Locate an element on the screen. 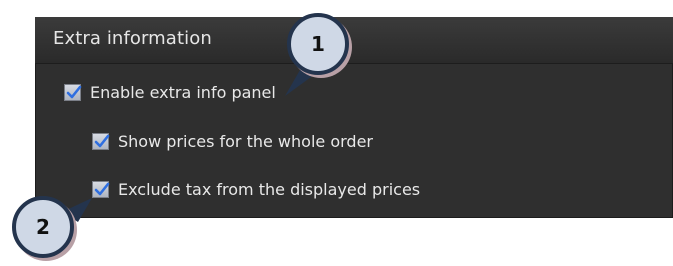  panel-title: Extra information is located at coordinates (132, 38).